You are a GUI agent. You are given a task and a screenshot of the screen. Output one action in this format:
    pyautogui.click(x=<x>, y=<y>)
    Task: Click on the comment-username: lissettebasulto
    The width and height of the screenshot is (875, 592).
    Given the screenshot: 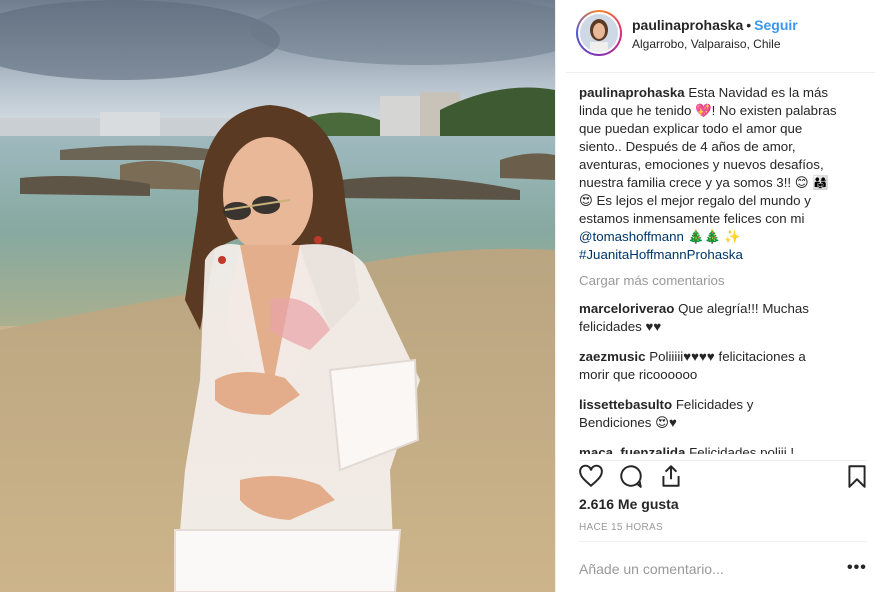 What is the action you would take?
    pyautogui.click(x=625, y=404)
    